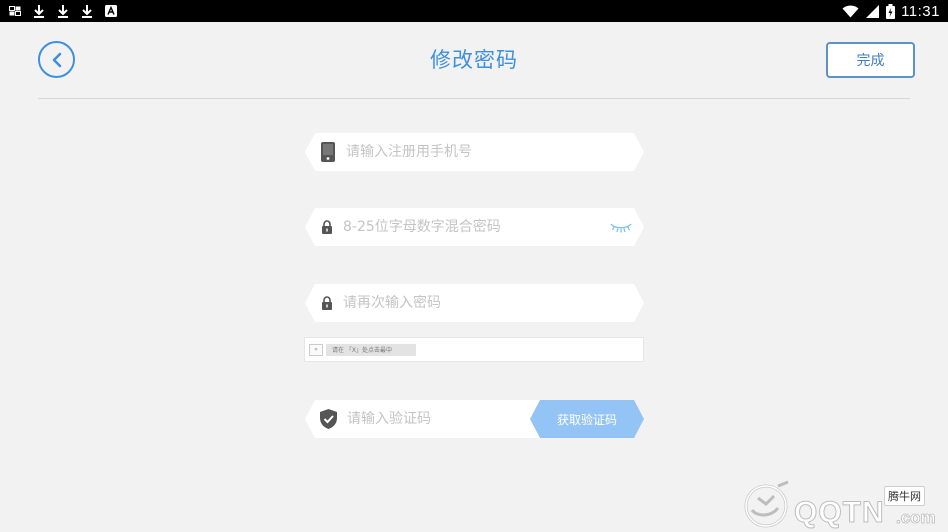 This screenshot has width=948, height=532. Describe the element at coordinates (920, 11) in the screenshot. I see `status-time: 11:31` at that location.